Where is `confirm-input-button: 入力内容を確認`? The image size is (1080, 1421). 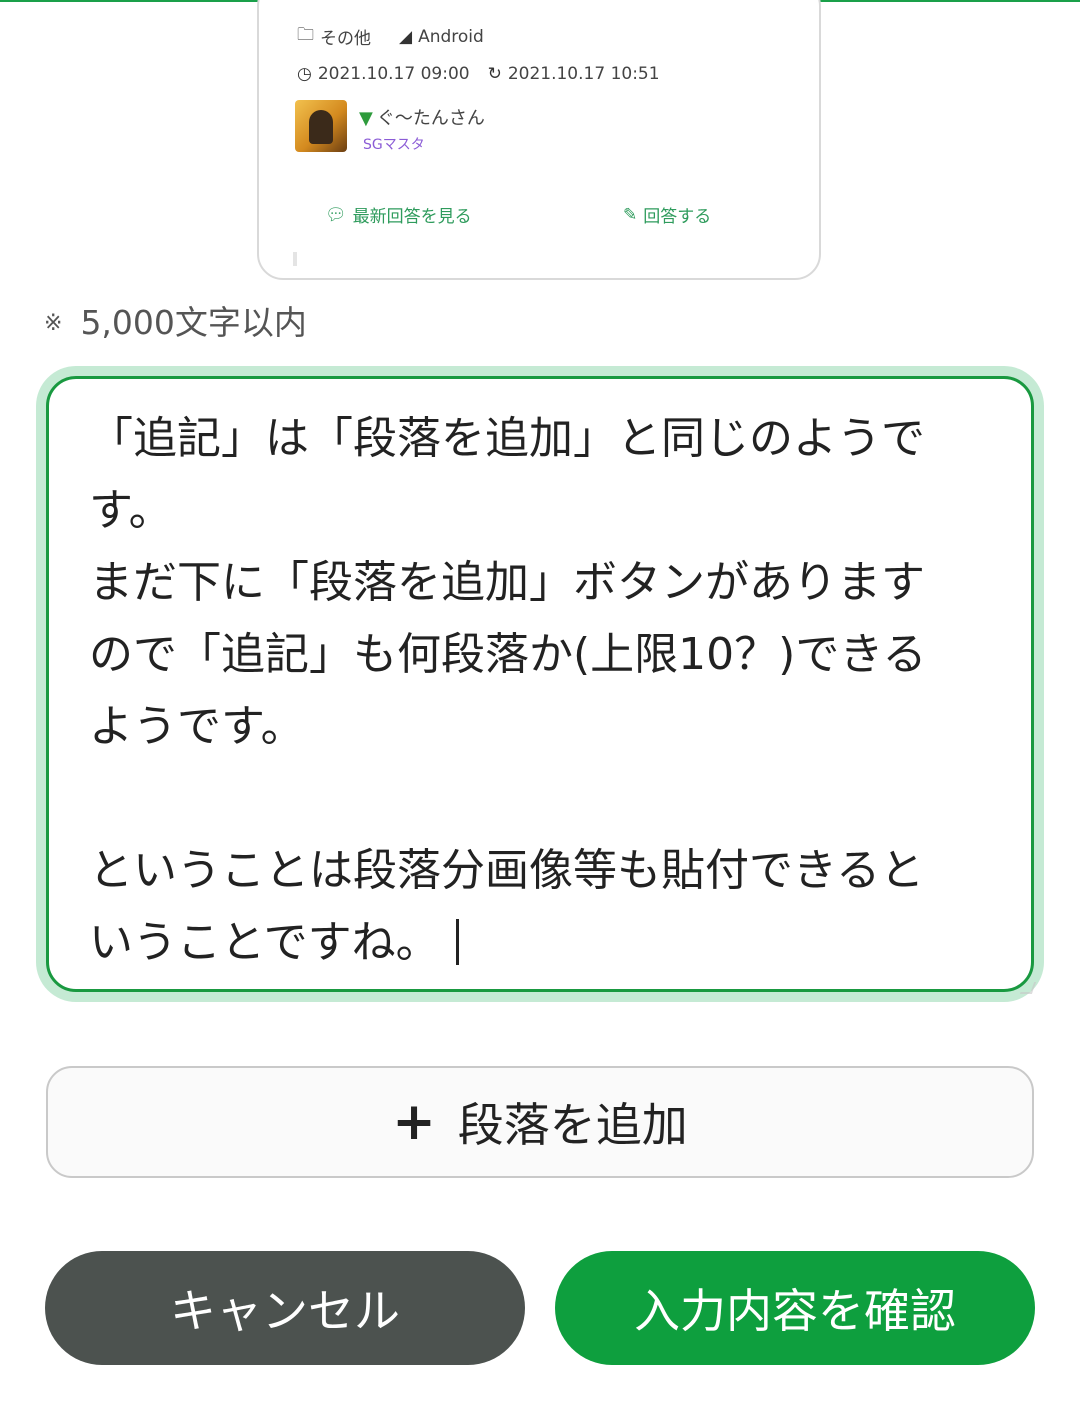
confirm-input-button: 入力内容を確認 is located at coordinates (795, 1308).